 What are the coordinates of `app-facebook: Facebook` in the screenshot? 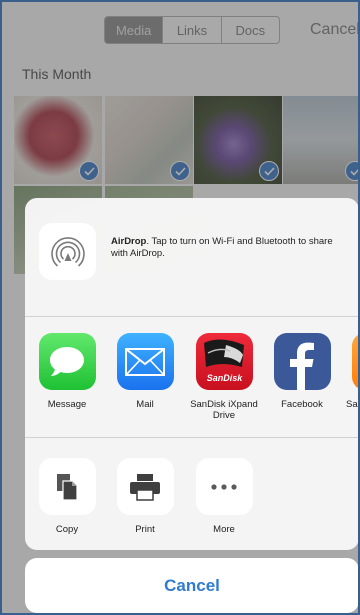 It's located at (302, 371).